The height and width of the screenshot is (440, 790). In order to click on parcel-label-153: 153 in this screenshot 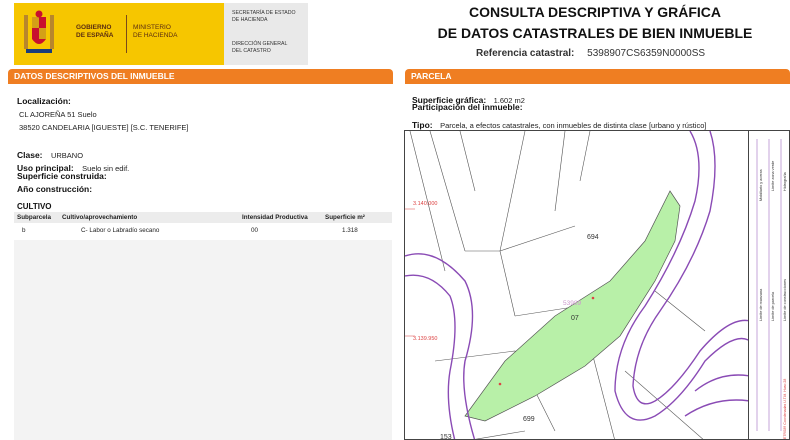, I will do `click(446, 437)`.